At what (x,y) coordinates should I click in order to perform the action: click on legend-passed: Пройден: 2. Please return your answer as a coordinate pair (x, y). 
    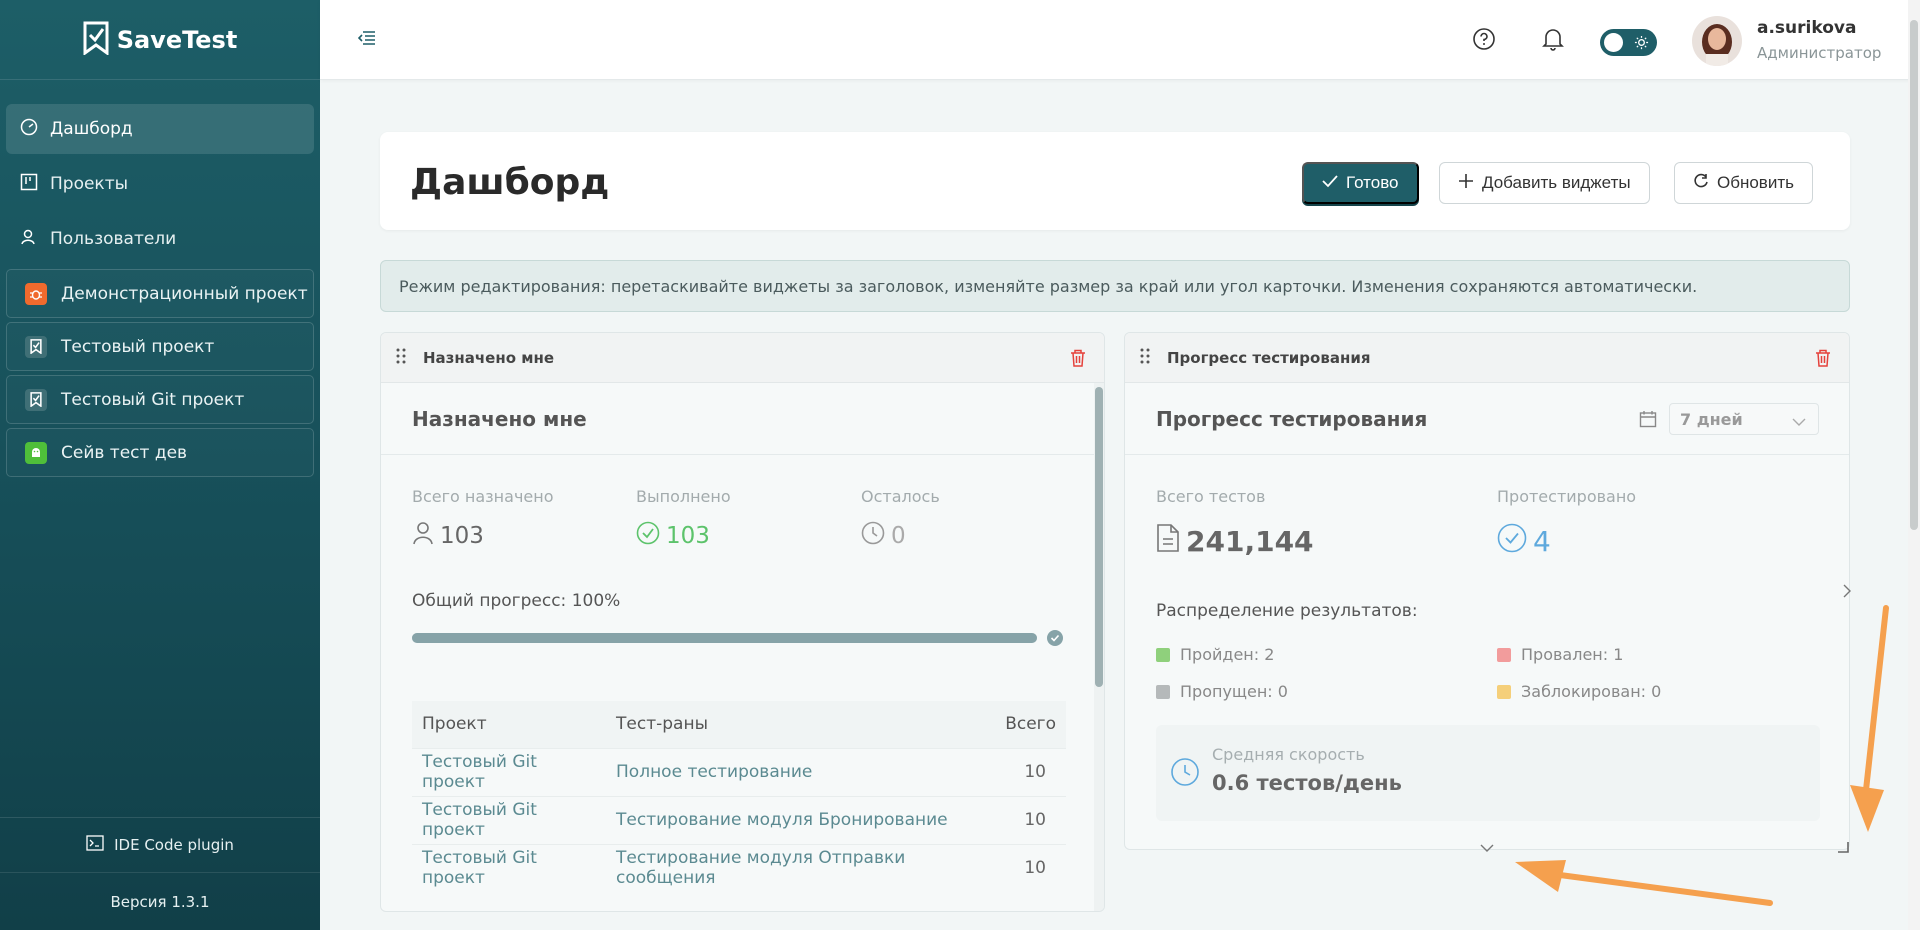
    Looking at the image, I should click on (1215, 654).